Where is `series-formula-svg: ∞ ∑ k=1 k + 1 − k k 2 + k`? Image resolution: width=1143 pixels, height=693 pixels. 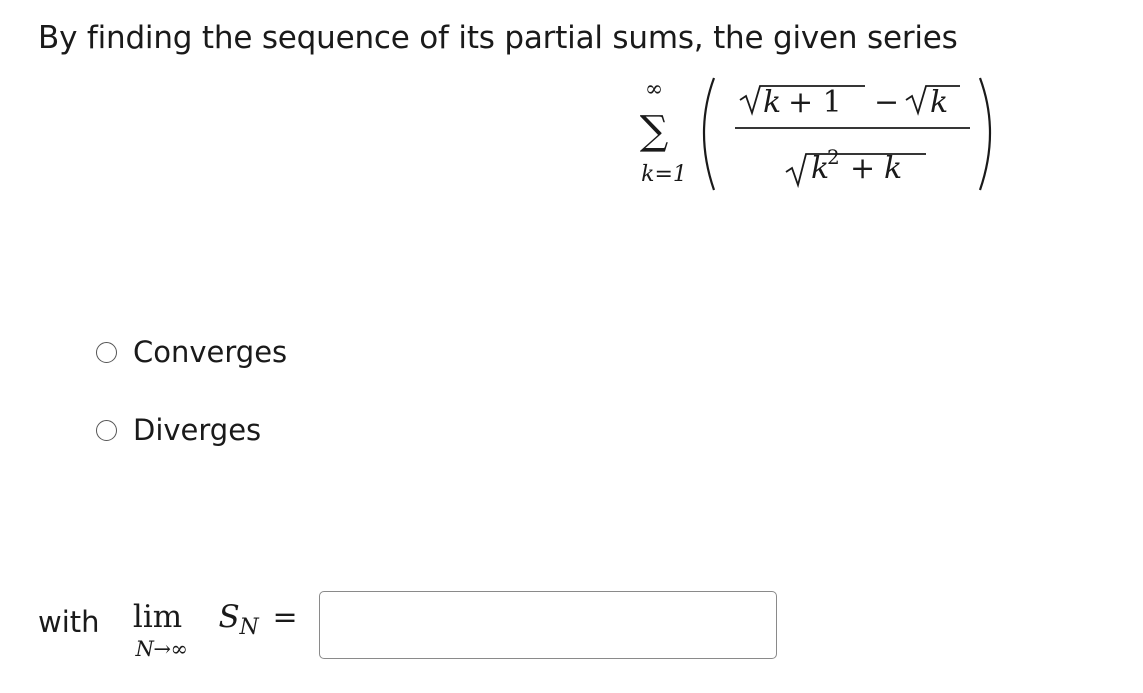 series-formula-svg: ∞ ∑ k=1 k + 1 − k k 2 + k is located at coordinates (816, 134).